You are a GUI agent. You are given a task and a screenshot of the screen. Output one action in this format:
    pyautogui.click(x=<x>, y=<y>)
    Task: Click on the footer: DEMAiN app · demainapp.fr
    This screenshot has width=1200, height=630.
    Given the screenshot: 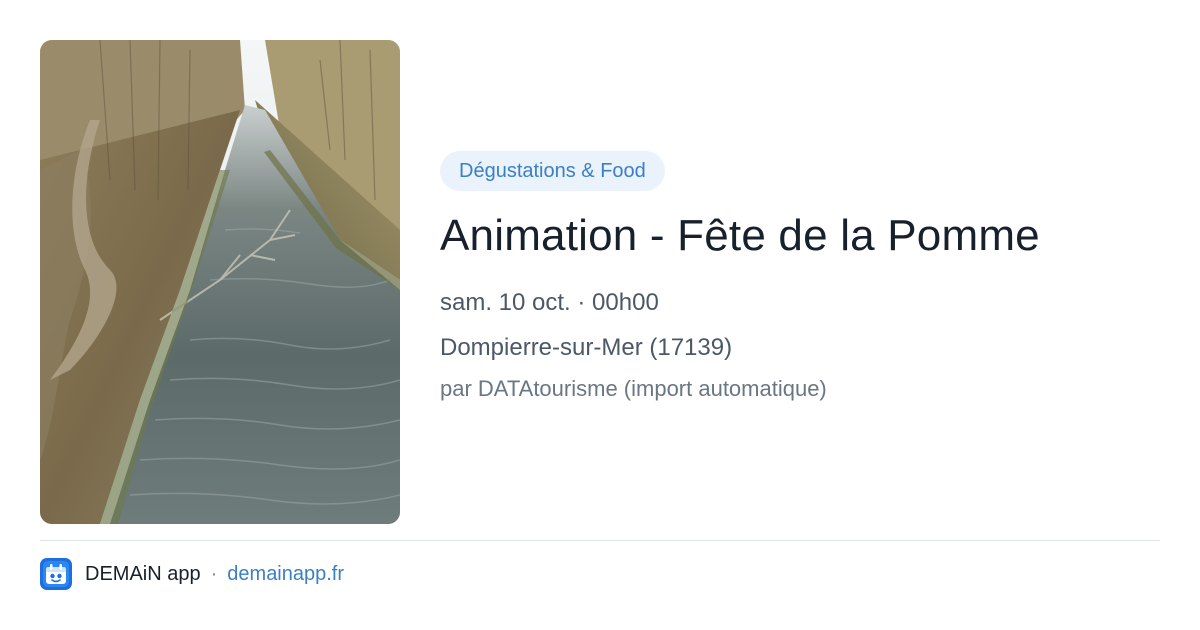 What is the action you would take?
    pyautogui.click(x=192, y=574)
    